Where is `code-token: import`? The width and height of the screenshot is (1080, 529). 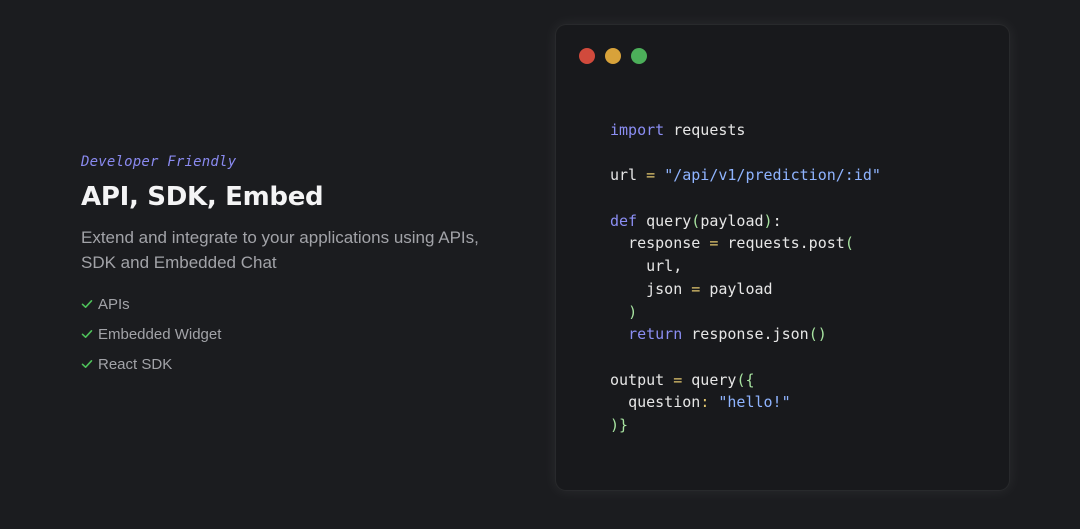
code-token: import is located at coordinates (637, 130).